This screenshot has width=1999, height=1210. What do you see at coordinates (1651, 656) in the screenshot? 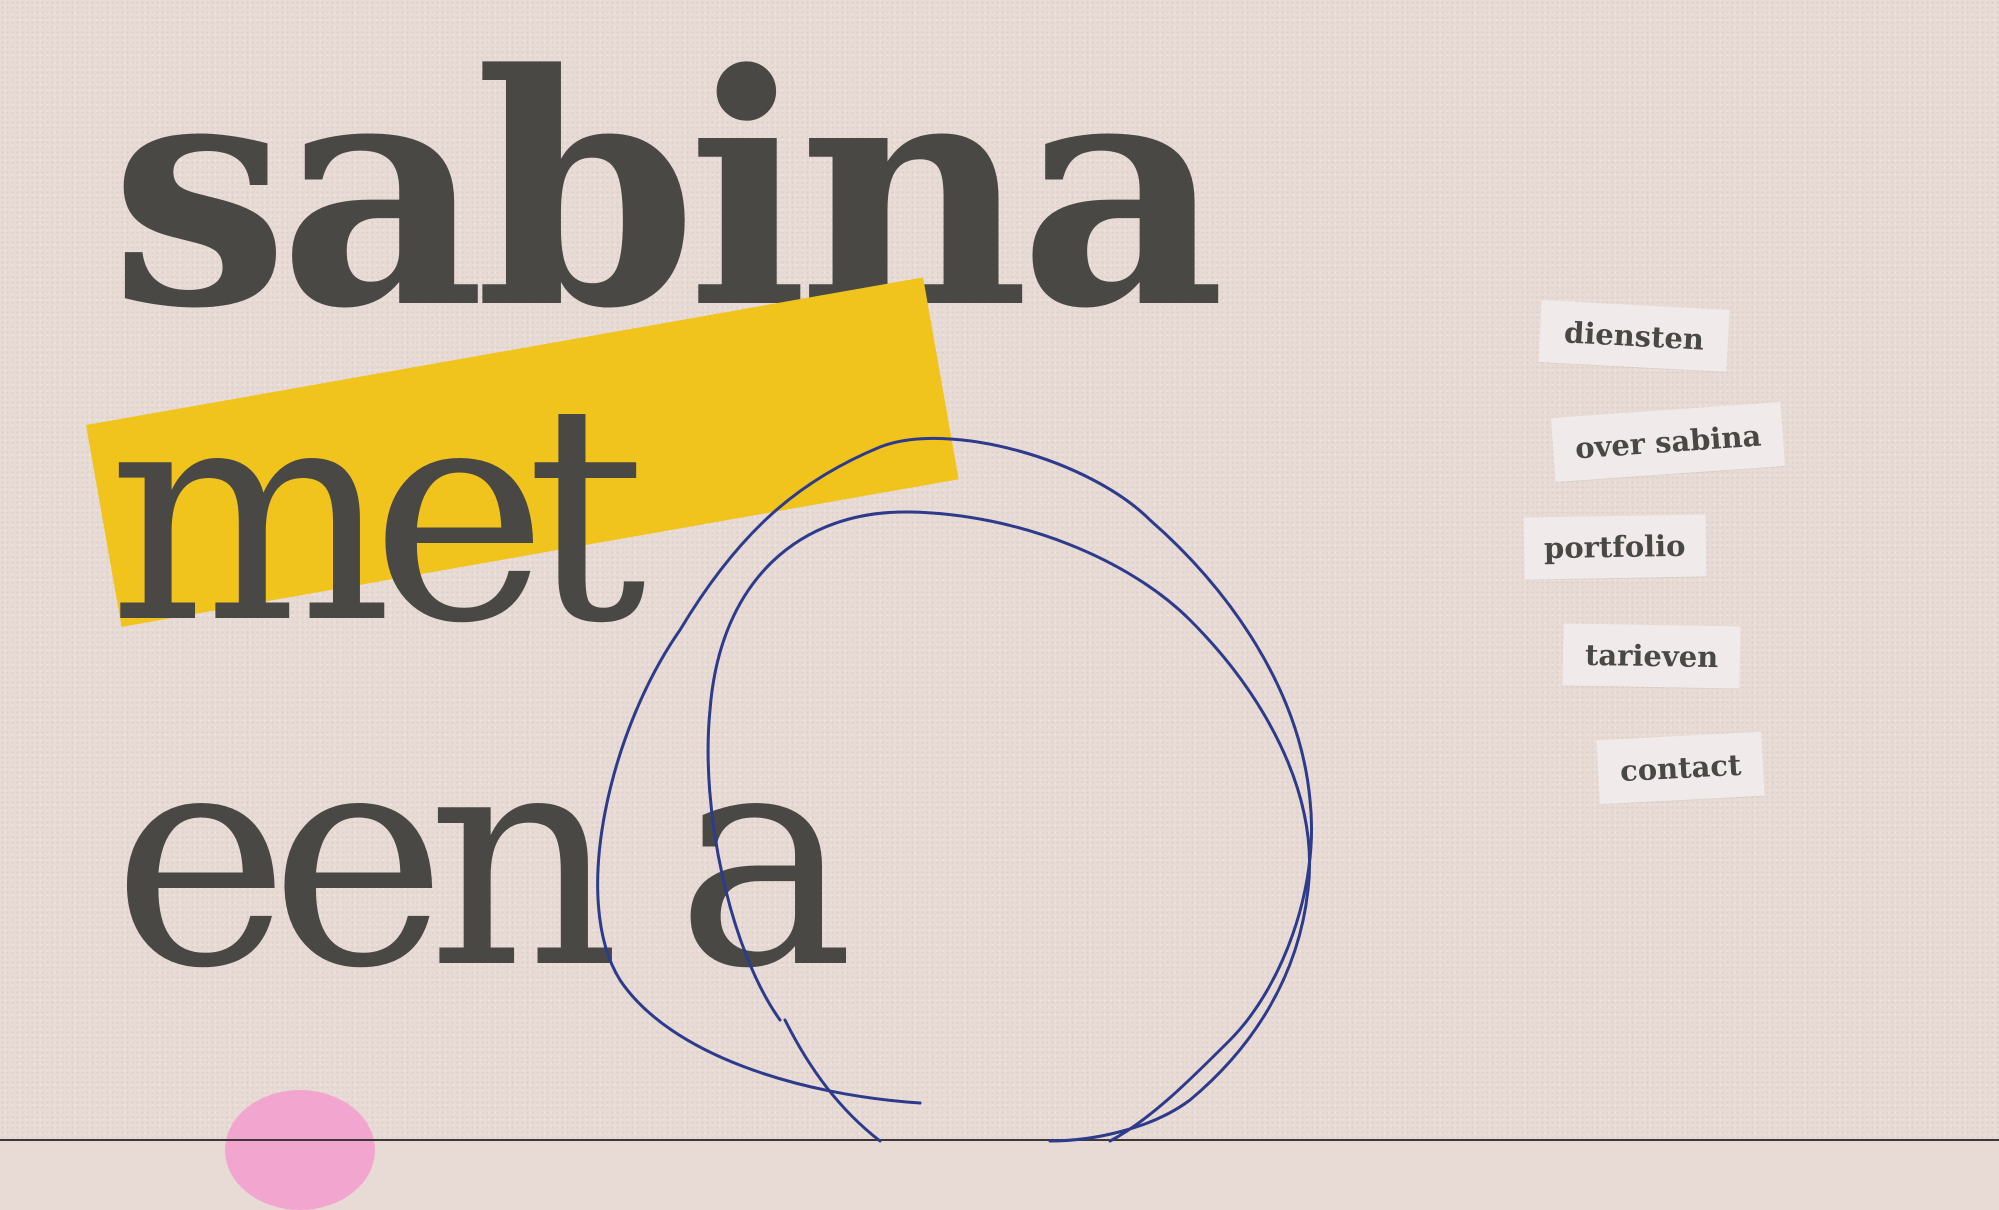
I see `nav-item-tarieven: tarieven` at bounding box center [1651, 656].